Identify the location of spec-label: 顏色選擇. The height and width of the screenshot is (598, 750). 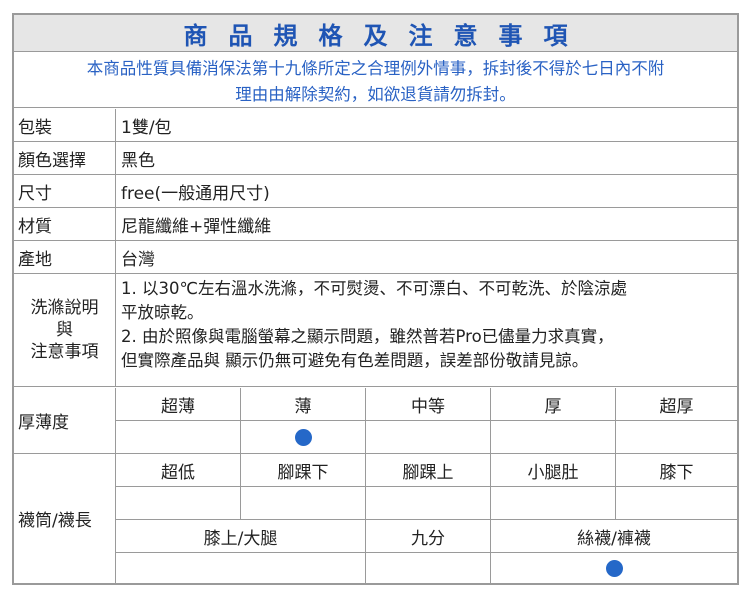
(65, 158).